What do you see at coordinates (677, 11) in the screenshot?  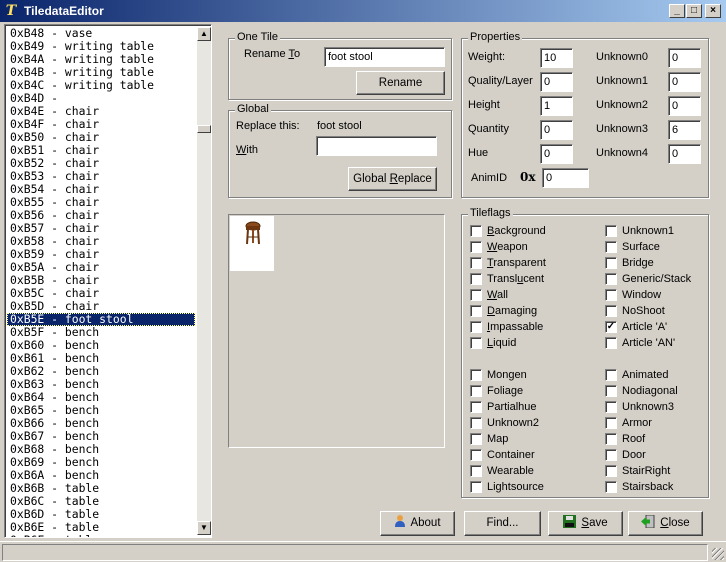 I see `minimize-button: _` at bounding box center [677, 11].